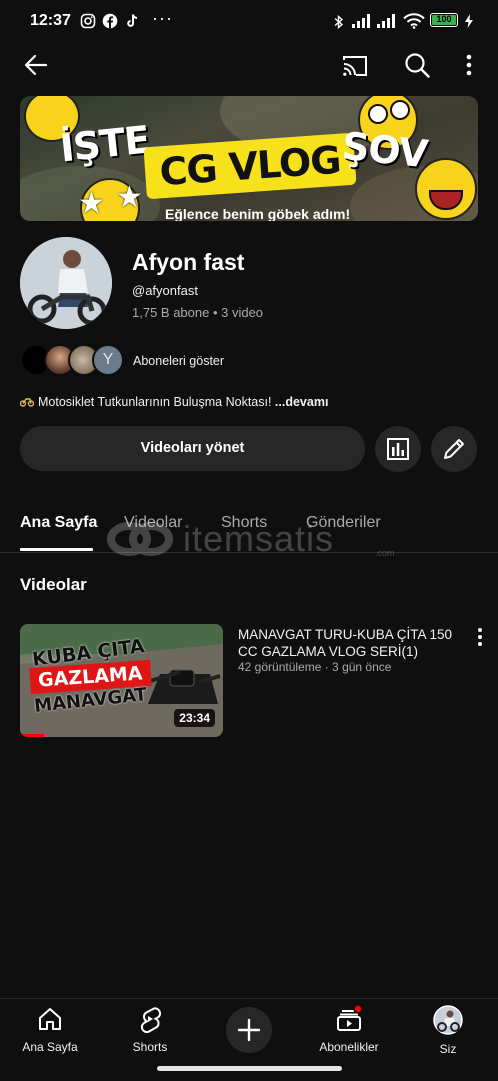 This screenshot has height=1081, width=498. Describe the element at coordinates (110, 21) in the screenshot. I see `facebook-icon` at that location.